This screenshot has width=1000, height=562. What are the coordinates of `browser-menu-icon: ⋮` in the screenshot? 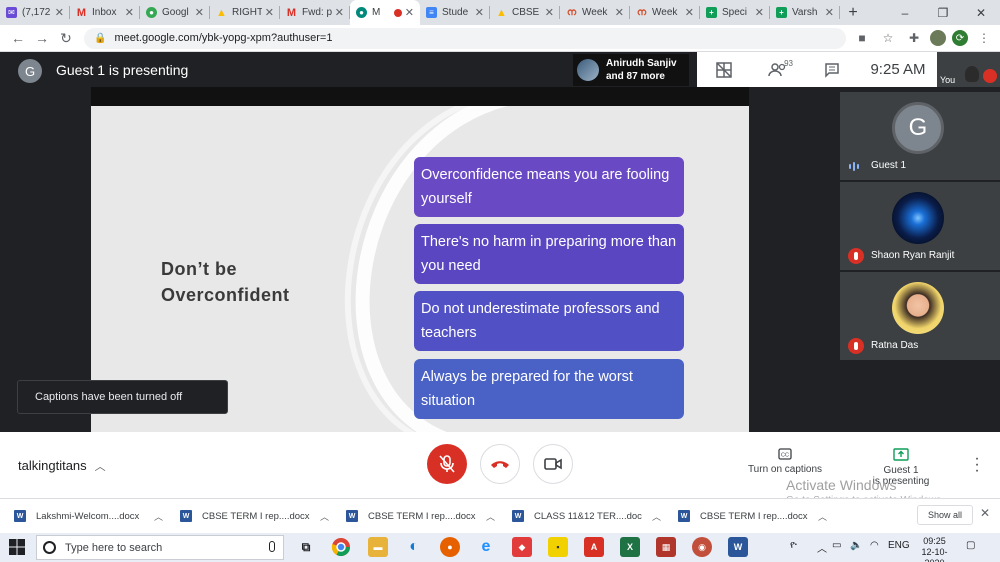 It's located at (984, 38).